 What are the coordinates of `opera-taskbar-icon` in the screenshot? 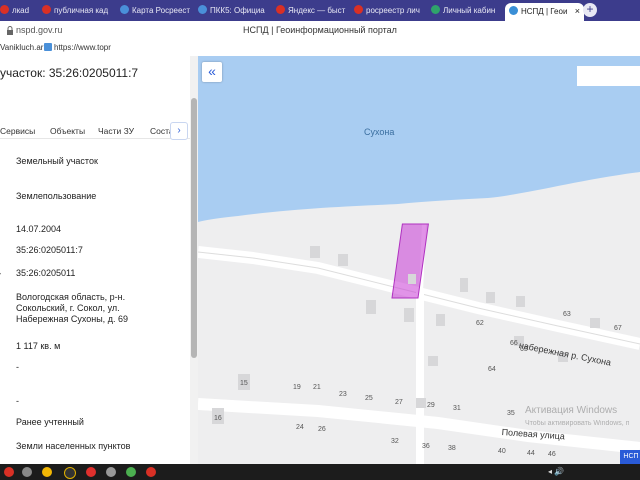 It's located at (91, 472).